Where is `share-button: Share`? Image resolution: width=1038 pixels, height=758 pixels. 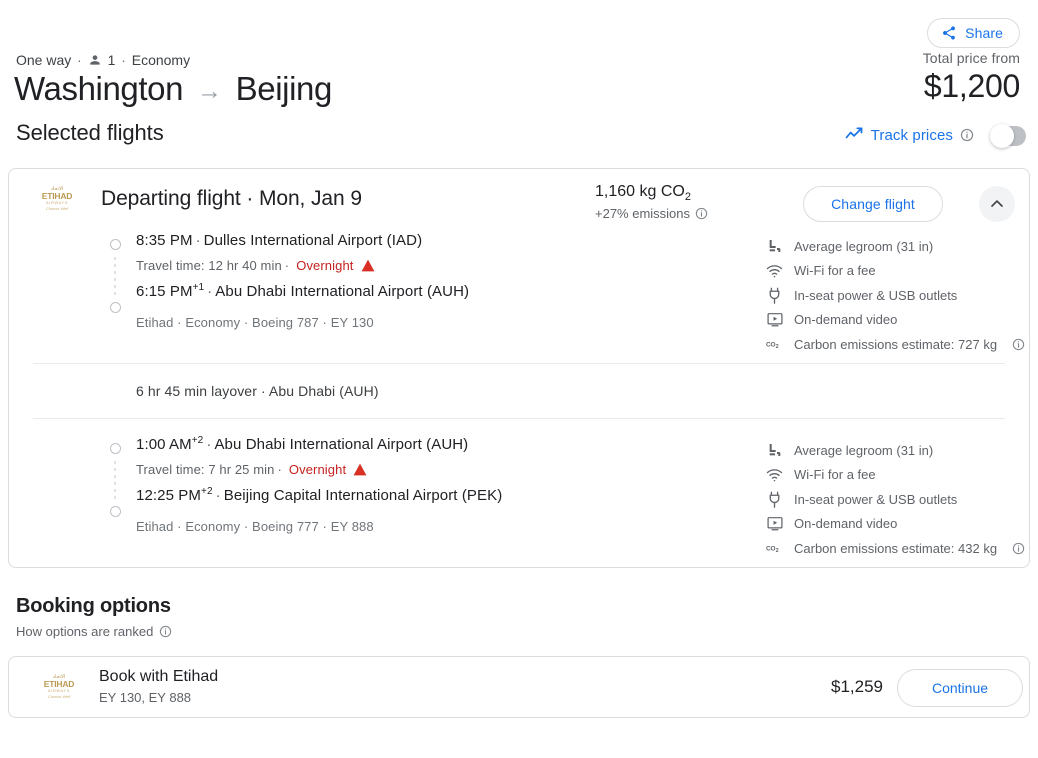
share-button: Share is located at coordinates (973, 33).